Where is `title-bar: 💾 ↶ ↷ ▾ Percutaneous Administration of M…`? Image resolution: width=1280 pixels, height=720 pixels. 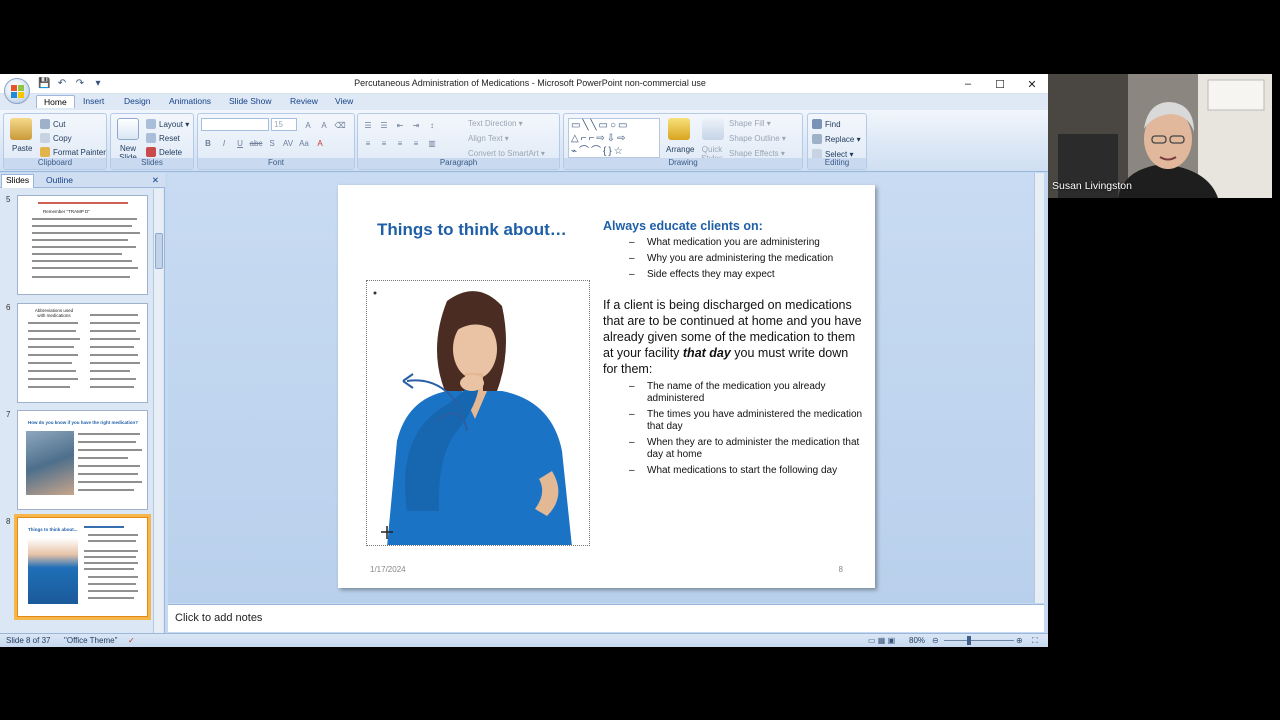 title-bar: 💾 ↶ ↷ ▾ Percutaneous Administration of M… is located at coordinates (524, 84).